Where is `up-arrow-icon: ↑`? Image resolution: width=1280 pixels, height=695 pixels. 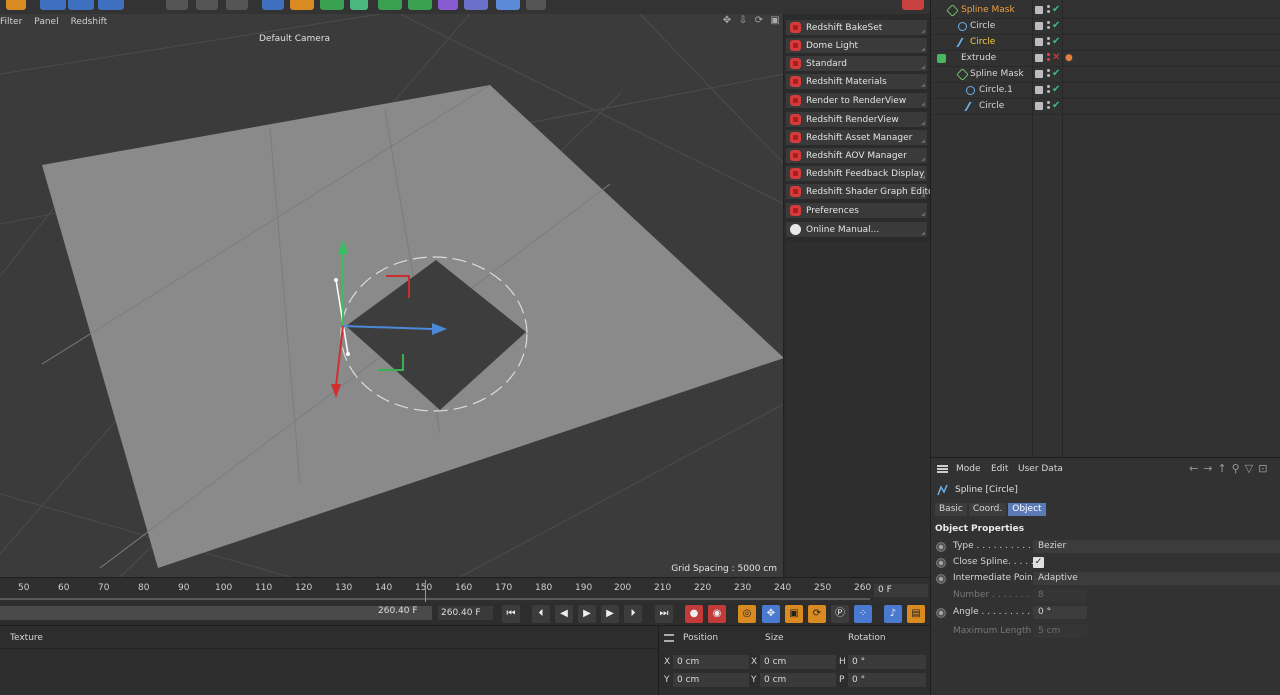 up-arrow-icon: ↑ is located at coordinates (1221, 468).